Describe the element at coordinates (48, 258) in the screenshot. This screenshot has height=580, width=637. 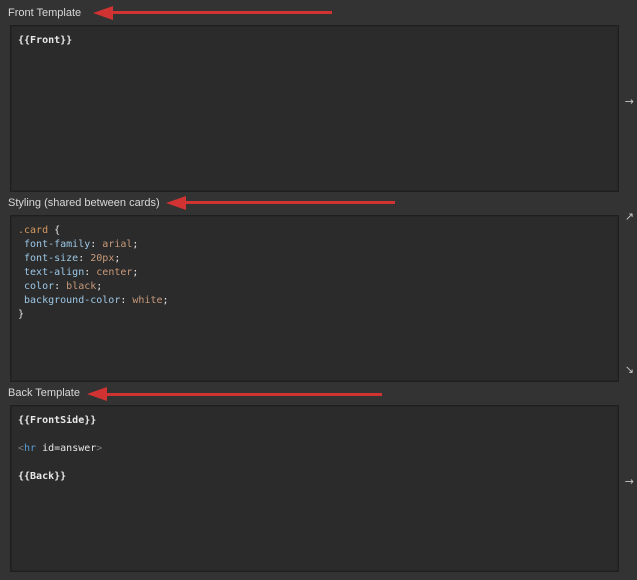
I see `css-property: font-size` at that location.